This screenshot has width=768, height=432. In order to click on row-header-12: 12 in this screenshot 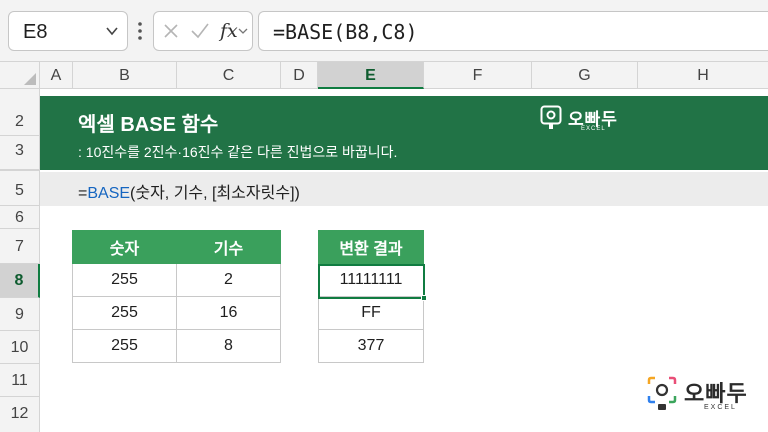, I will do `click(20, 414)`.